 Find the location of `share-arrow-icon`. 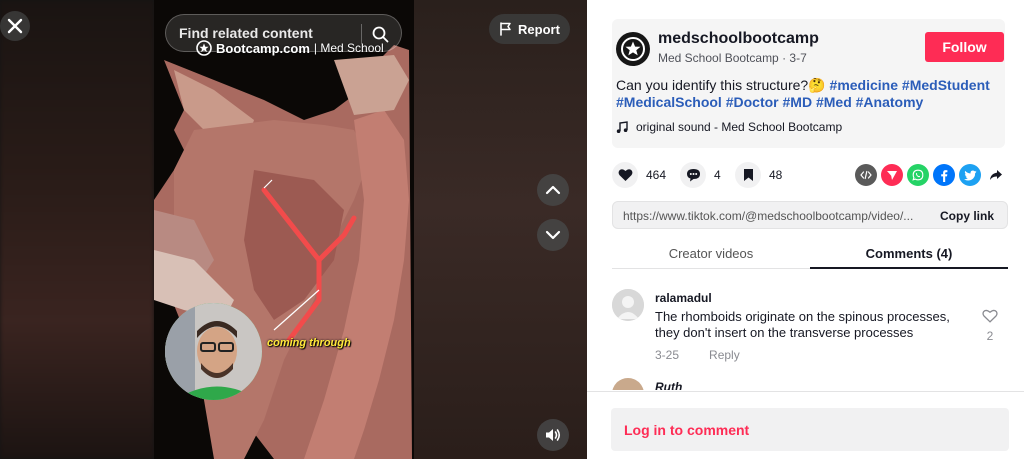

share-arrow-icon is located at coordinates (996, 175).